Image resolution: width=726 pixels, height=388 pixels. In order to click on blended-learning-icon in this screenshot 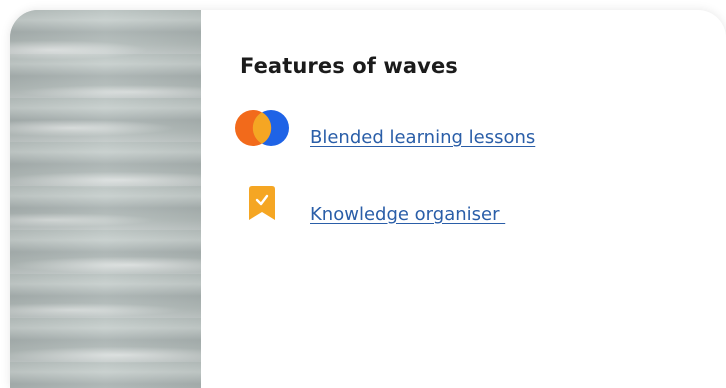, I will do `click(262, 132)`.